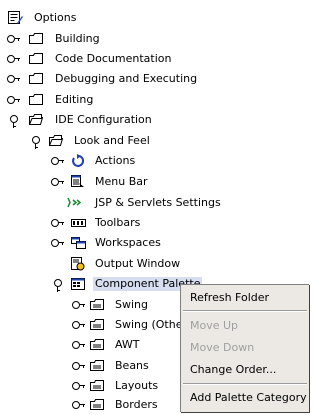 The image size is (320, 415). Describe the element at coordinates (138, 263) in the screenshot. I see `tree-label-output-window: Output Window` at that location.